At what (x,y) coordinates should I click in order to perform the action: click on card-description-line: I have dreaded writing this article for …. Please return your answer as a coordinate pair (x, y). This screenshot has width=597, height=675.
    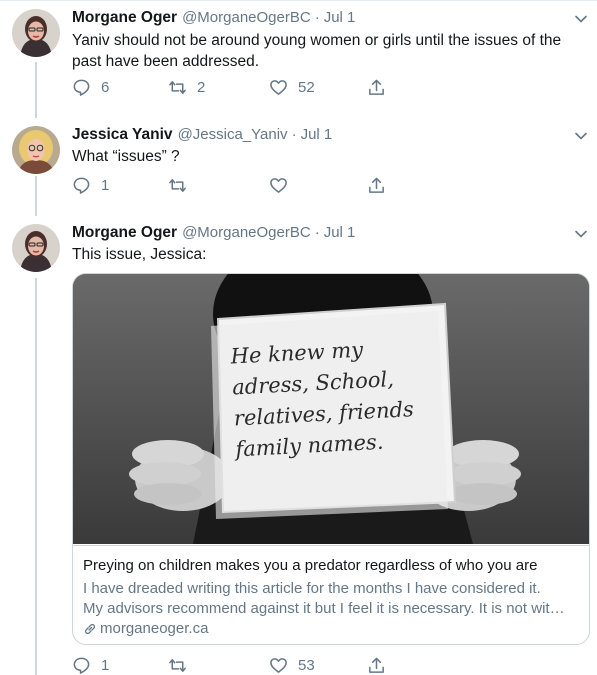
    Looking at the image, I should click on (312, 588).